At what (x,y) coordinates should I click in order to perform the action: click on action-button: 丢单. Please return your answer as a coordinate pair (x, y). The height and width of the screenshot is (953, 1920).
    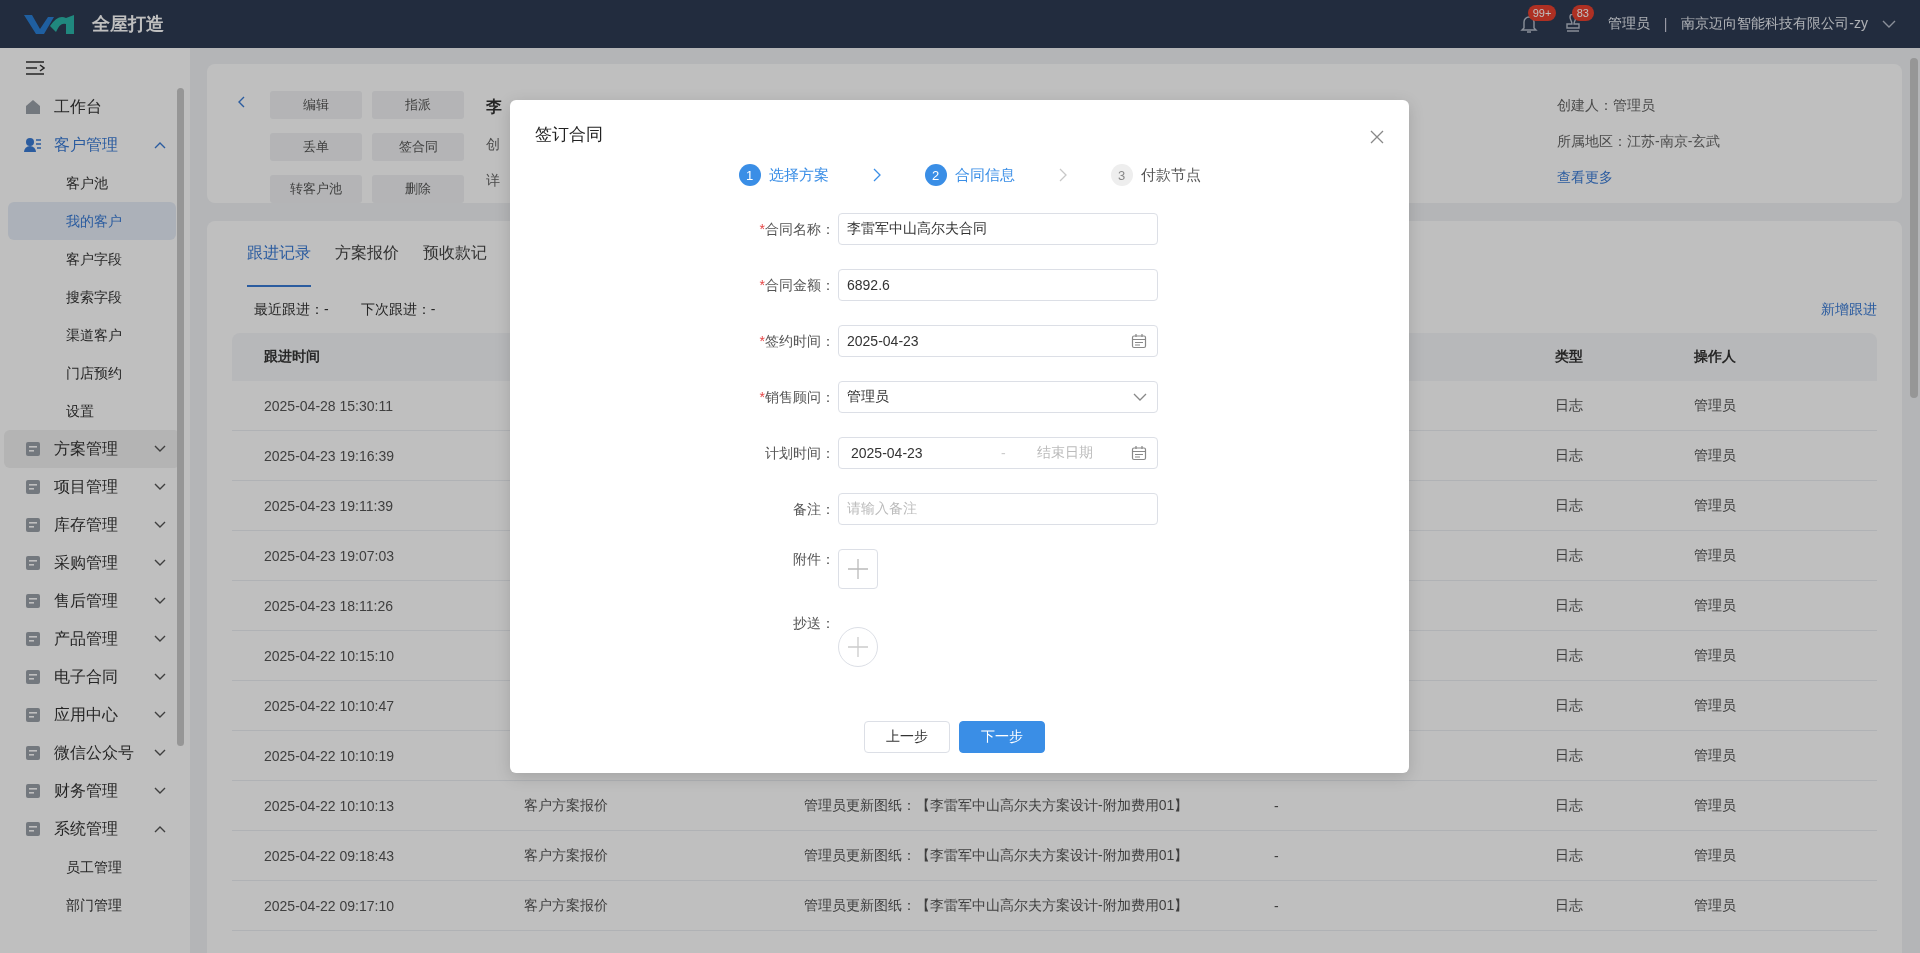
    Looking at the image, I should click on (316, 147).